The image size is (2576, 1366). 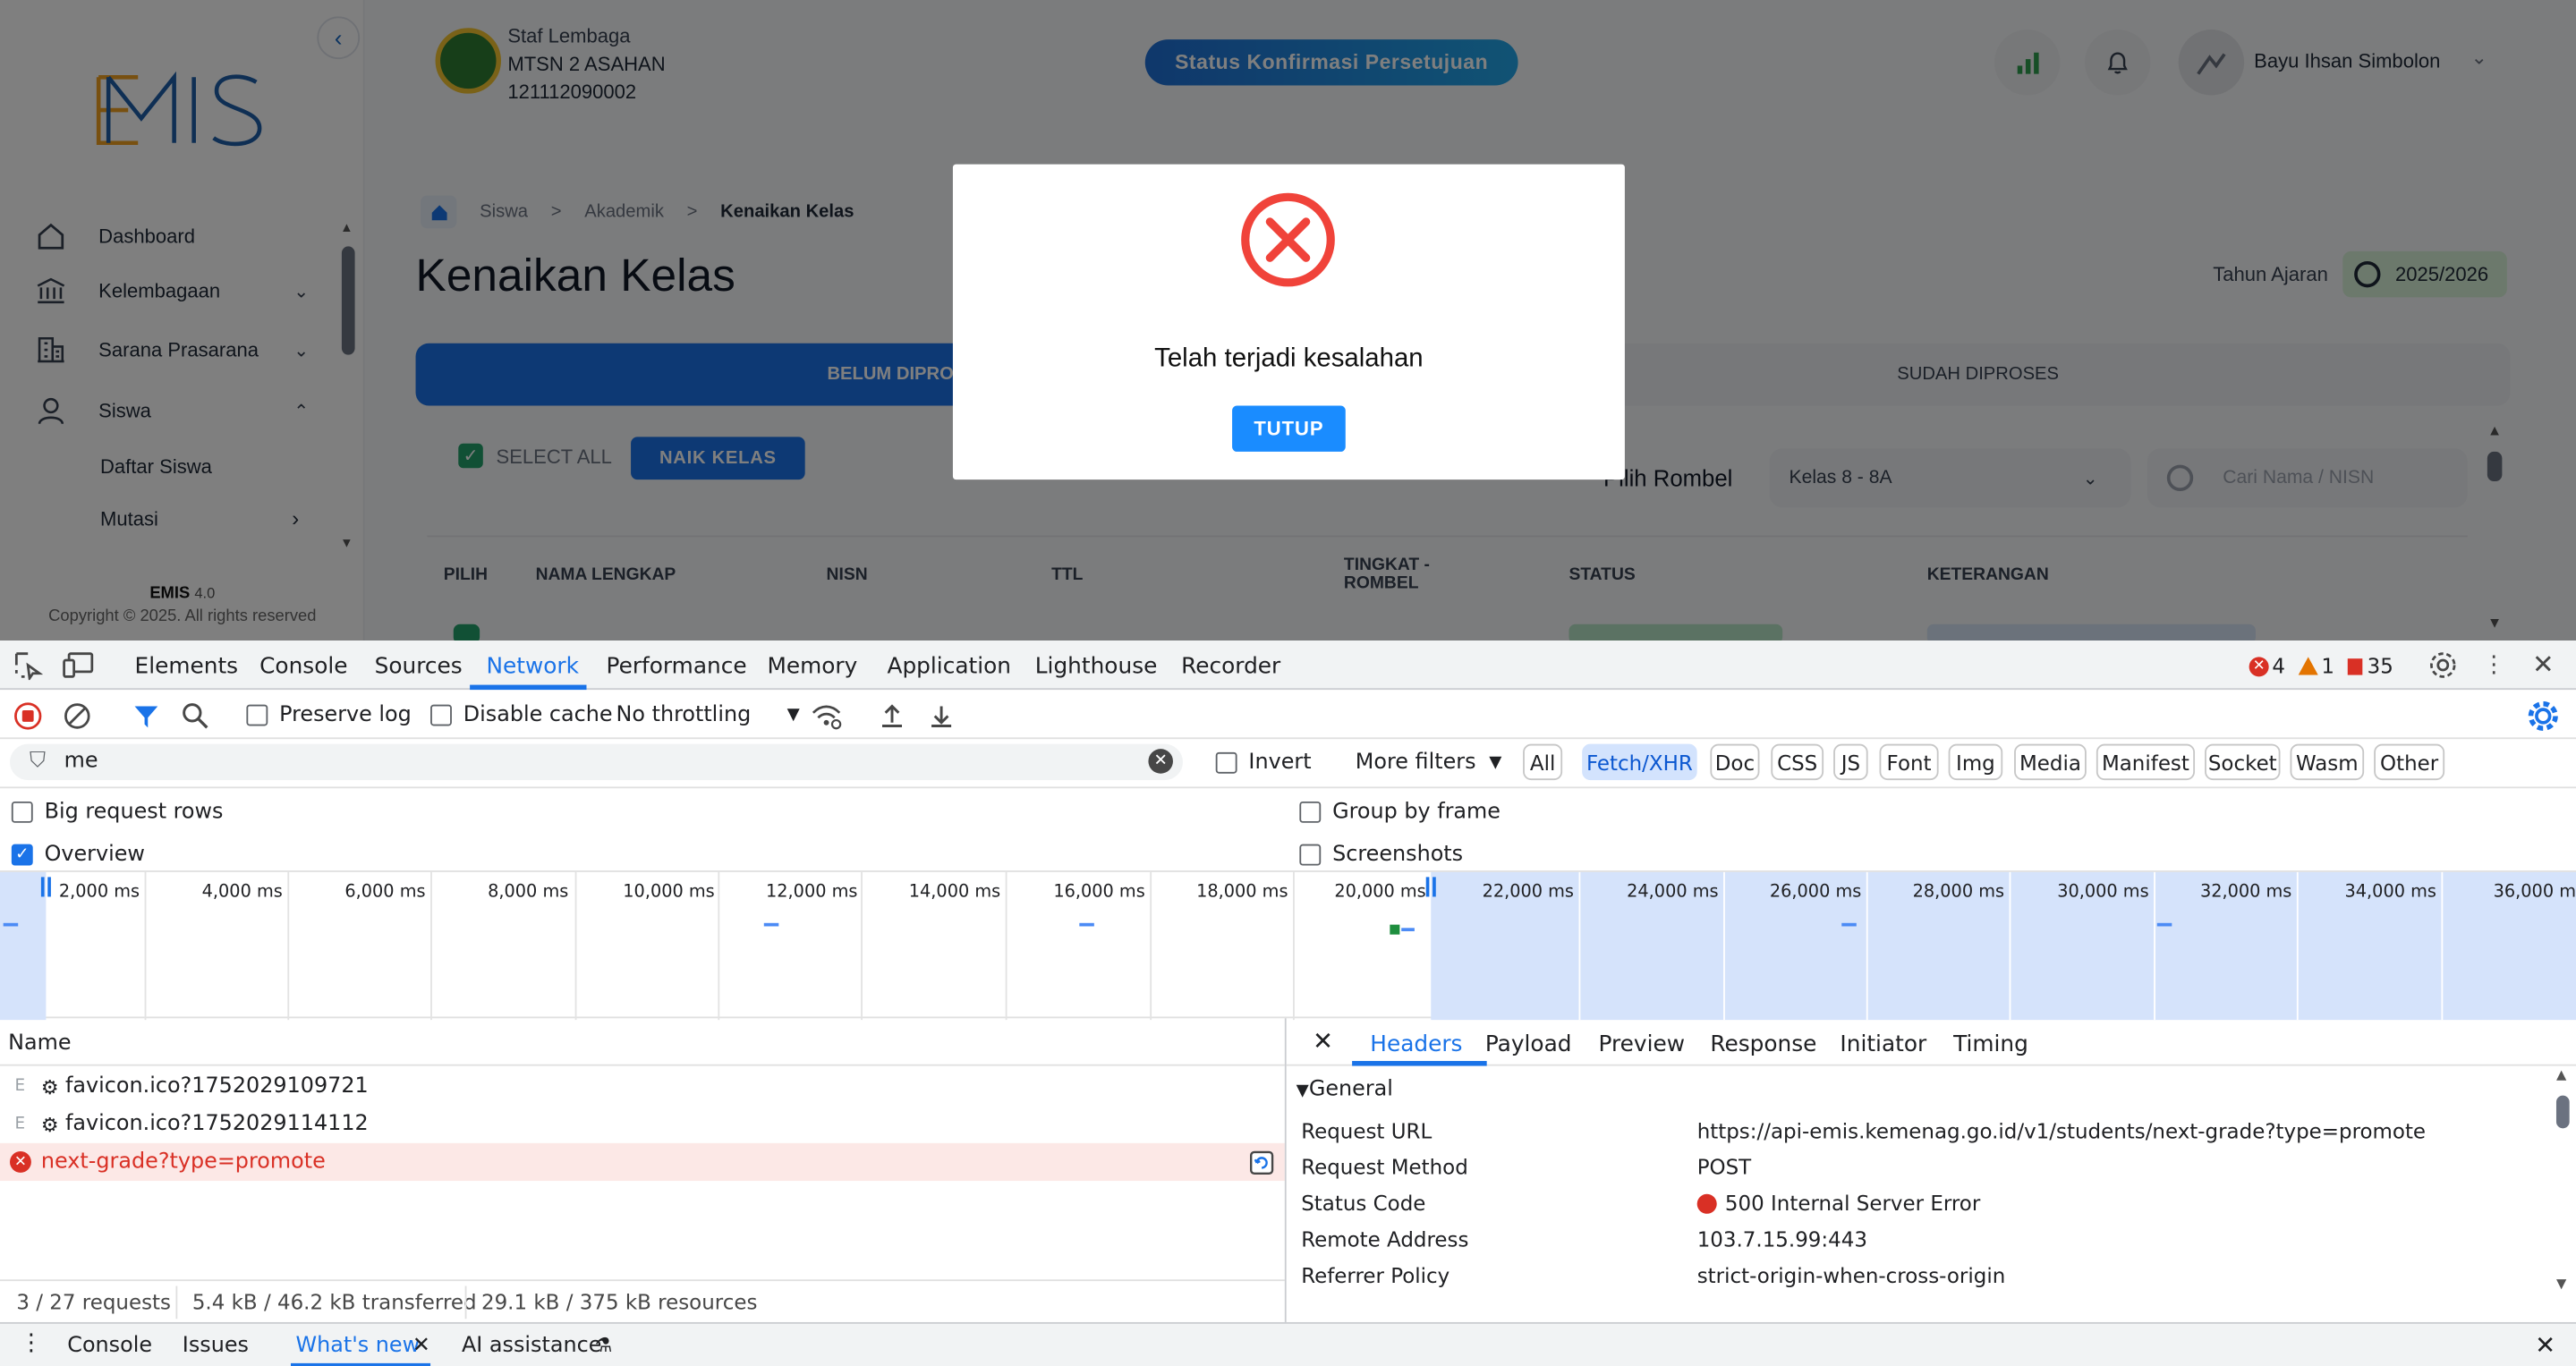 What do you see at coordinates (677, 667) in the screenshot?
I see `panel-tab-performance: Performance` at bounding box center [677, 667].